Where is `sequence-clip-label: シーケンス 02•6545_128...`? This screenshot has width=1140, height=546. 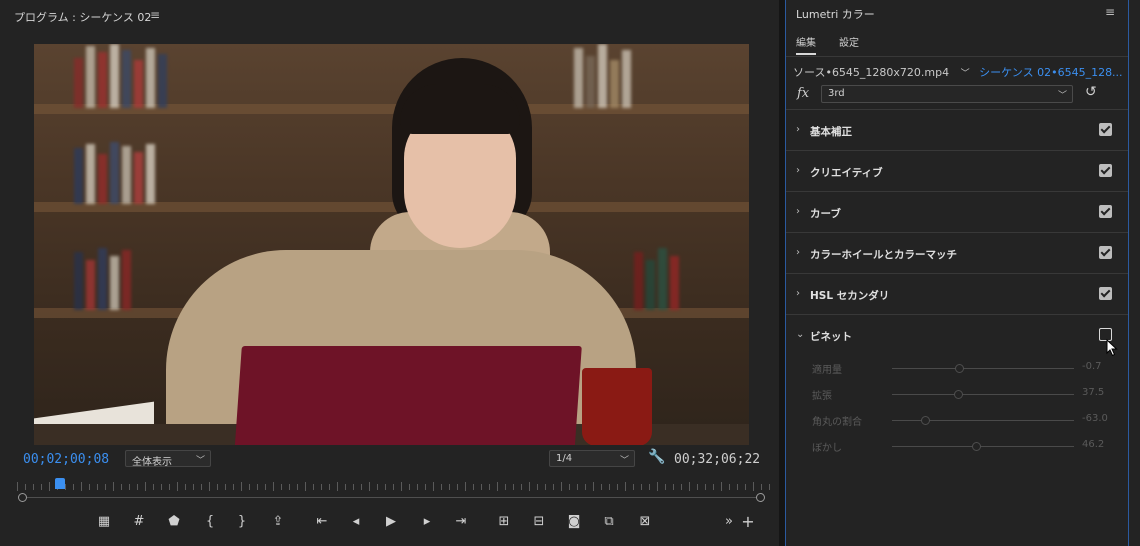
sequence-clip-label: シーケンス 02•6545_128... is located at coordinates (1050, 72).